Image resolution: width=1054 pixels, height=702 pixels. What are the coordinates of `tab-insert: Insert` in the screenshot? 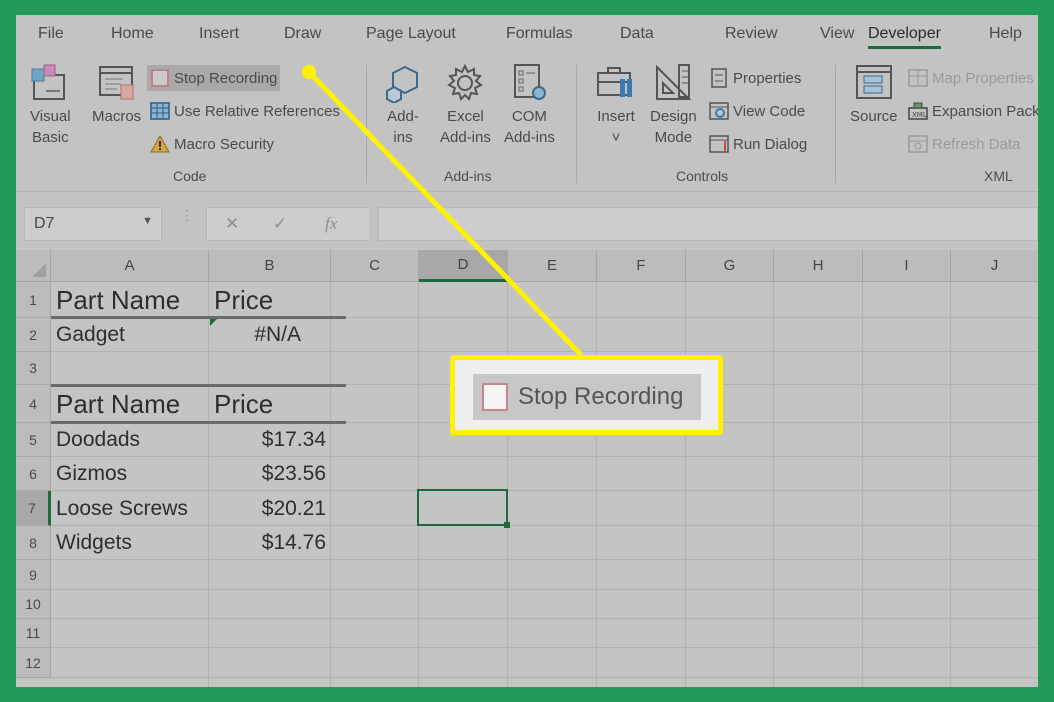 It's located at (219, 34).